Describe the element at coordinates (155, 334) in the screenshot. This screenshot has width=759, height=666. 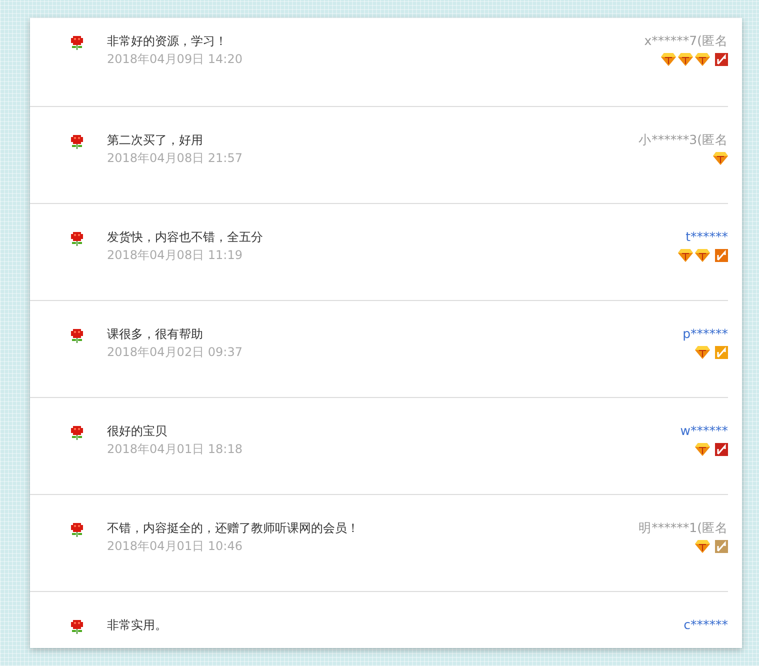
I see `review-text: 课很多，很有帮助` at that location.